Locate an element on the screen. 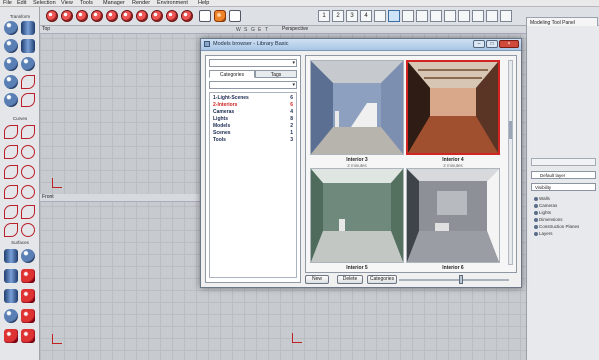 This screenshot has height=360, width=599. tree-item-walls: Walls is located at coordinates (544, 198).